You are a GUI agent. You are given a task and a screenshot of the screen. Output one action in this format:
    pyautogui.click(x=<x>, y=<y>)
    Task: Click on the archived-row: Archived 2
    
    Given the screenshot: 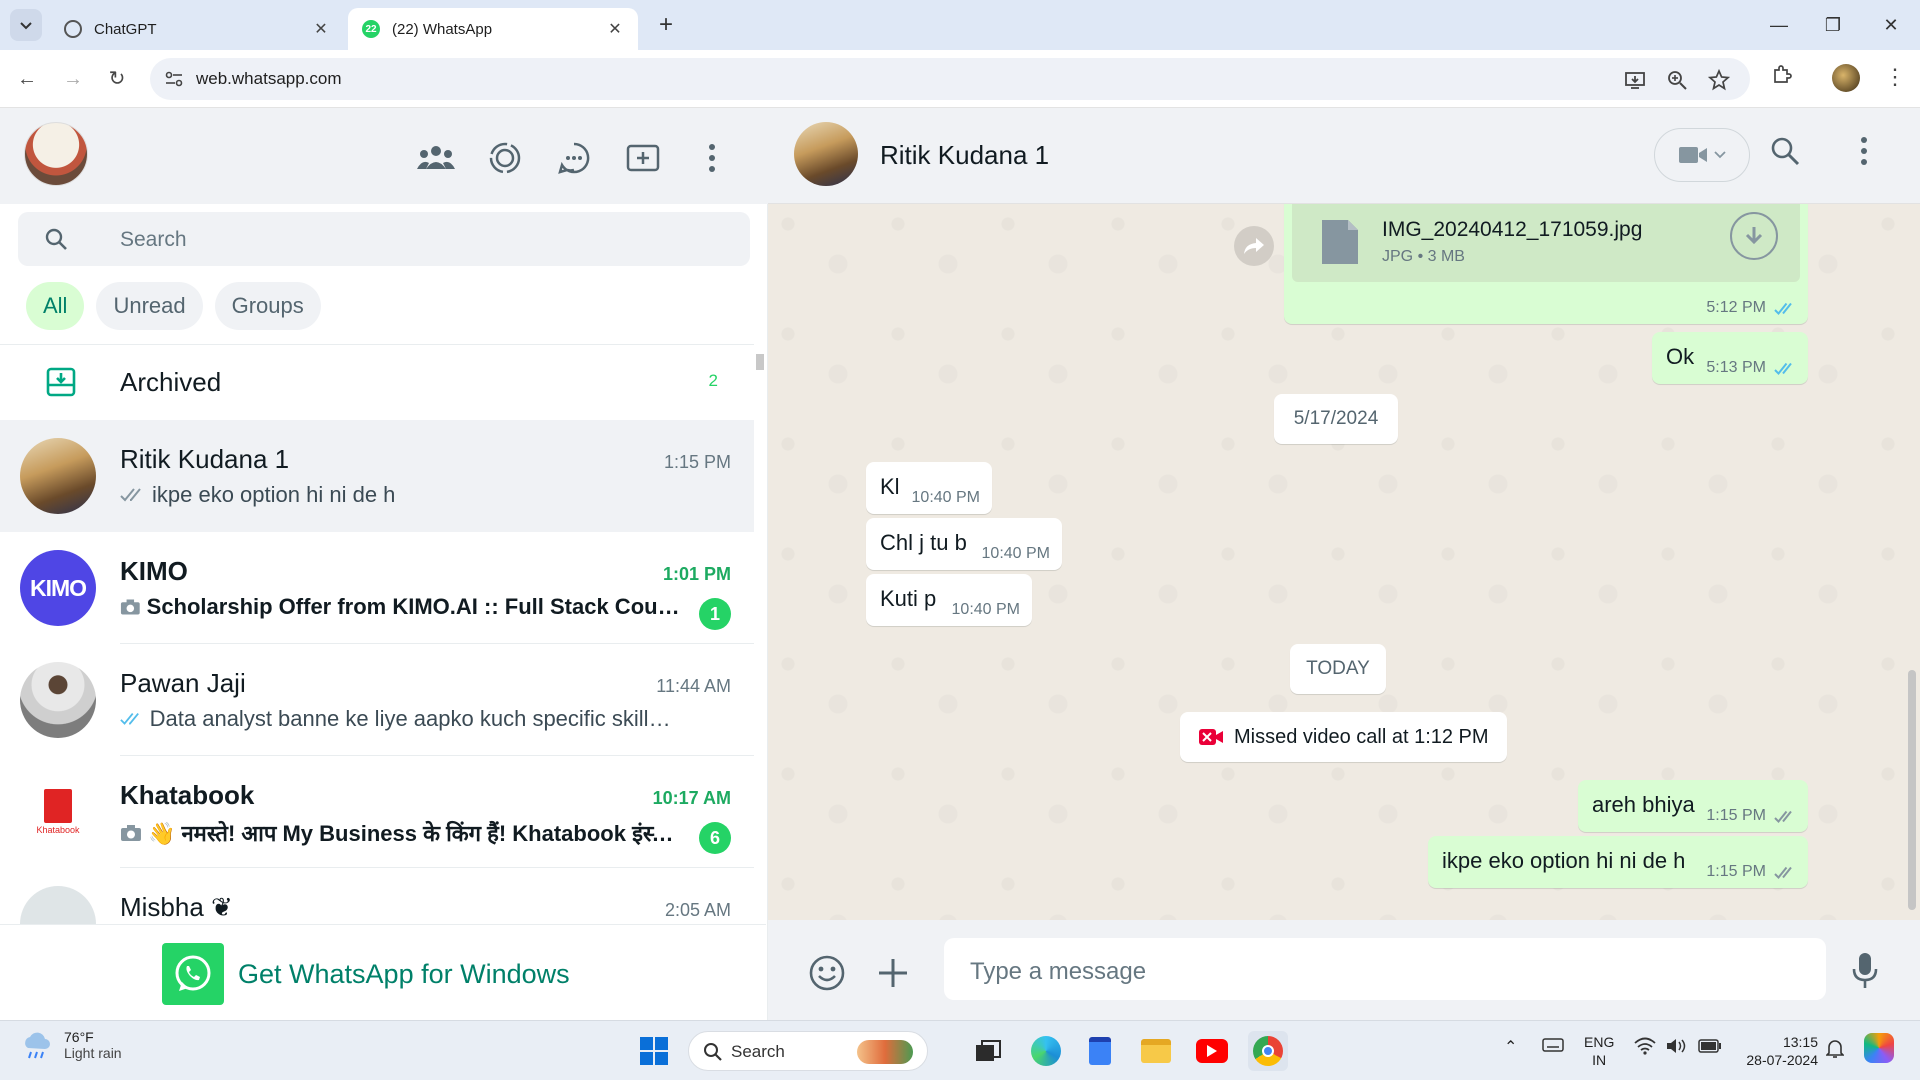 What is the action you would take?
    pyautogui.click(x=377, y=382)
    